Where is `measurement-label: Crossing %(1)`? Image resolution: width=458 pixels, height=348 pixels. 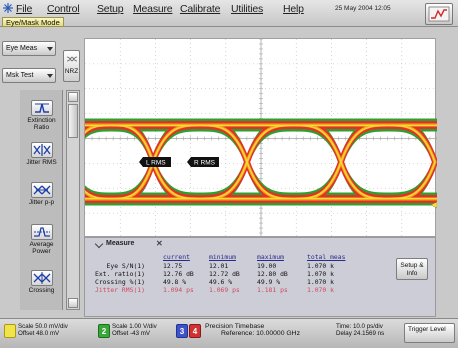
measurement-label: Crossing %(1) is located at coordinates (119, 282).